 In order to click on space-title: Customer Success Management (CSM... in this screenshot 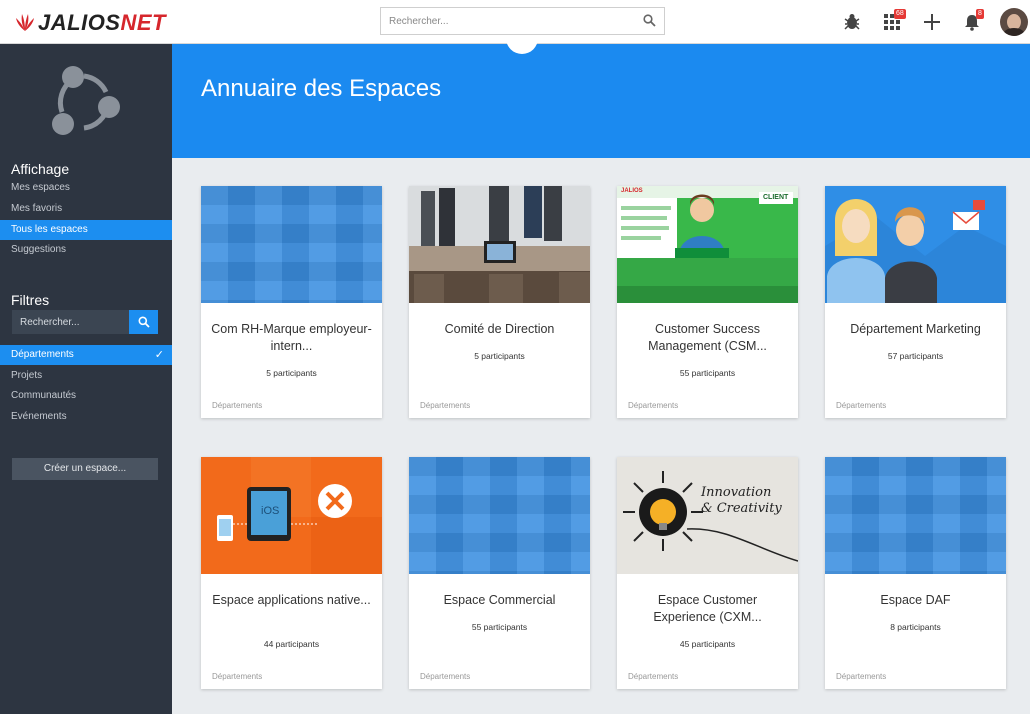, I will do `click(707, 338)`.